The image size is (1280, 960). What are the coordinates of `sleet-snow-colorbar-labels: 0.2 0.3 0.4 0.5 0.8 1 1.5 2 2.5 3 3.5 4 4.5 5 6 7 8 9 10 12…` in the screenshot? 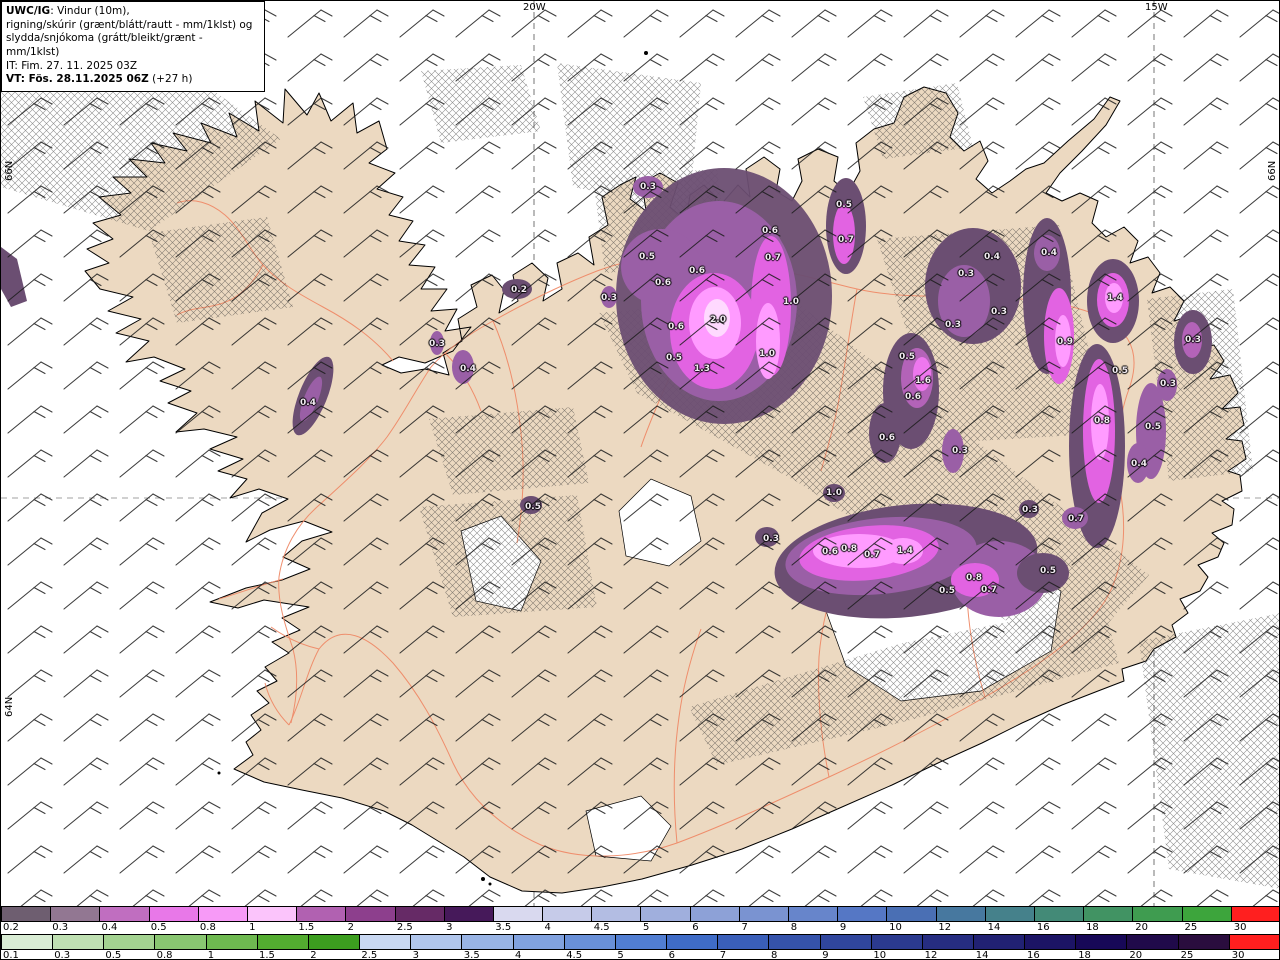 It's located at (640, 928).